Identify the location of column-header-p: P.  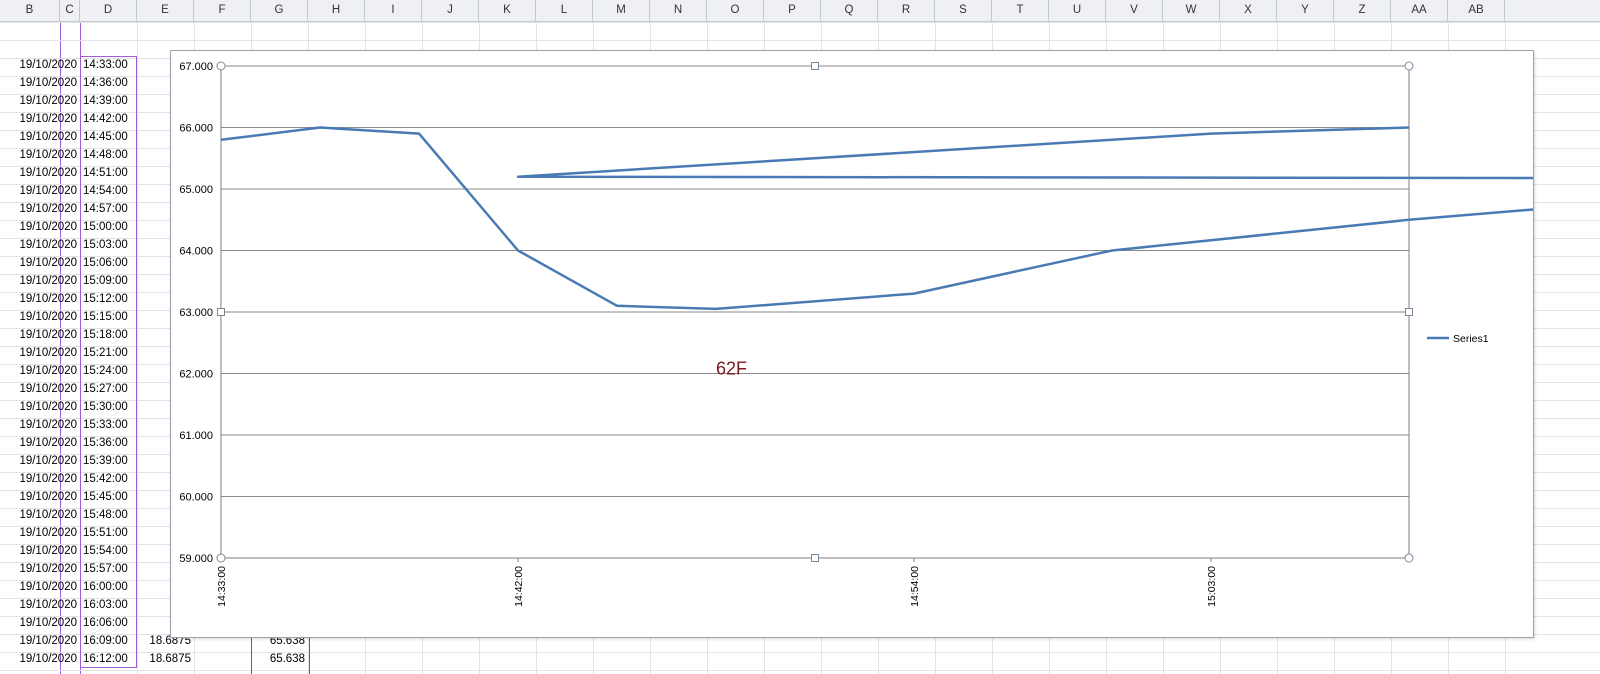
(792, 10).